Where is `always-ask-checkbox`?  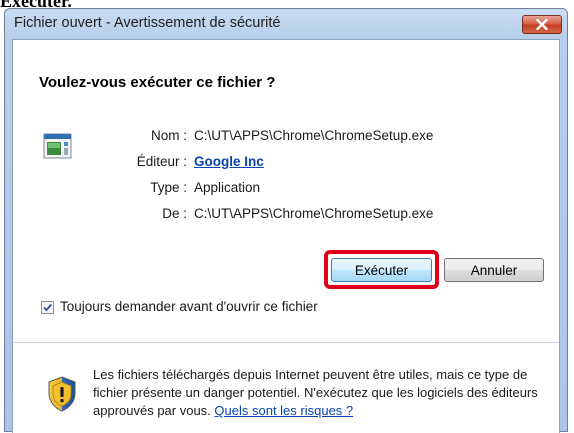
always-ask-checkbox is located at coordinates (47, 307).